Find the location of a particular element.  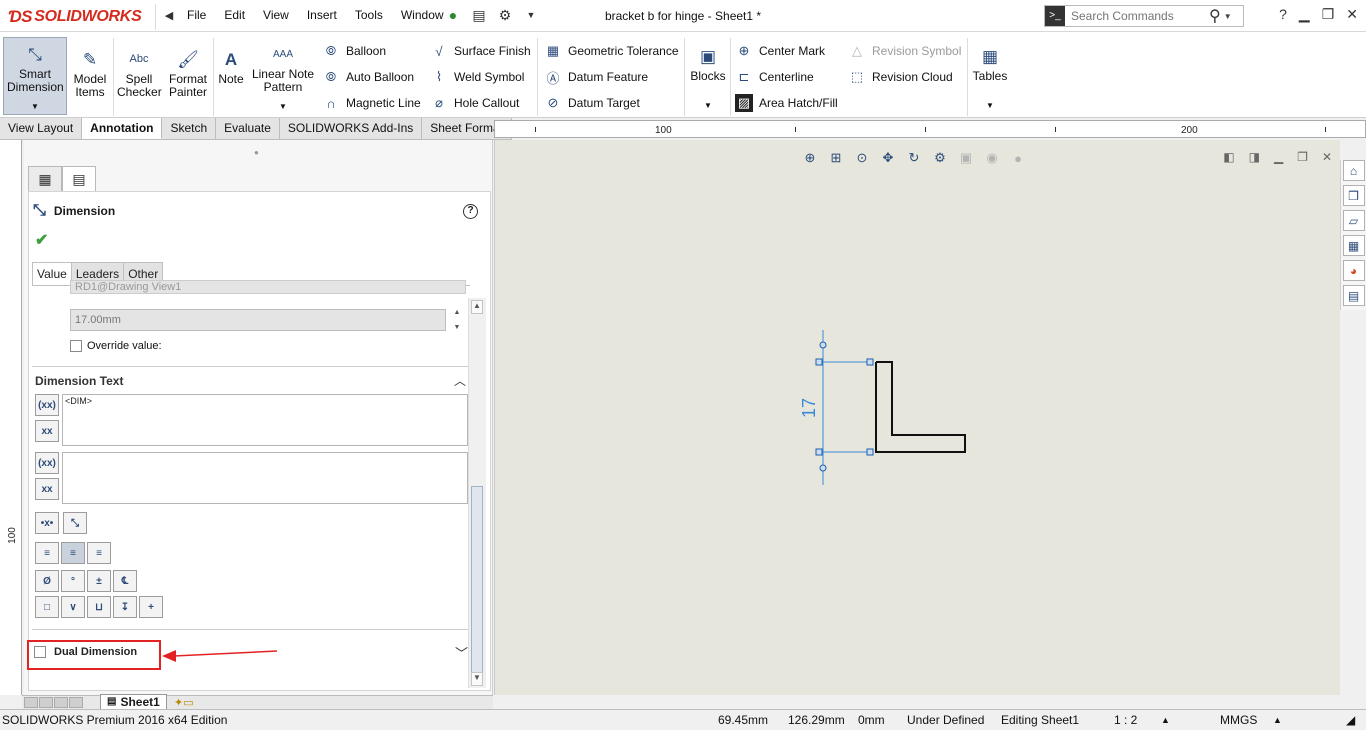

dimension-text-box-top: <DIM> is located at coordinates (265, 420).